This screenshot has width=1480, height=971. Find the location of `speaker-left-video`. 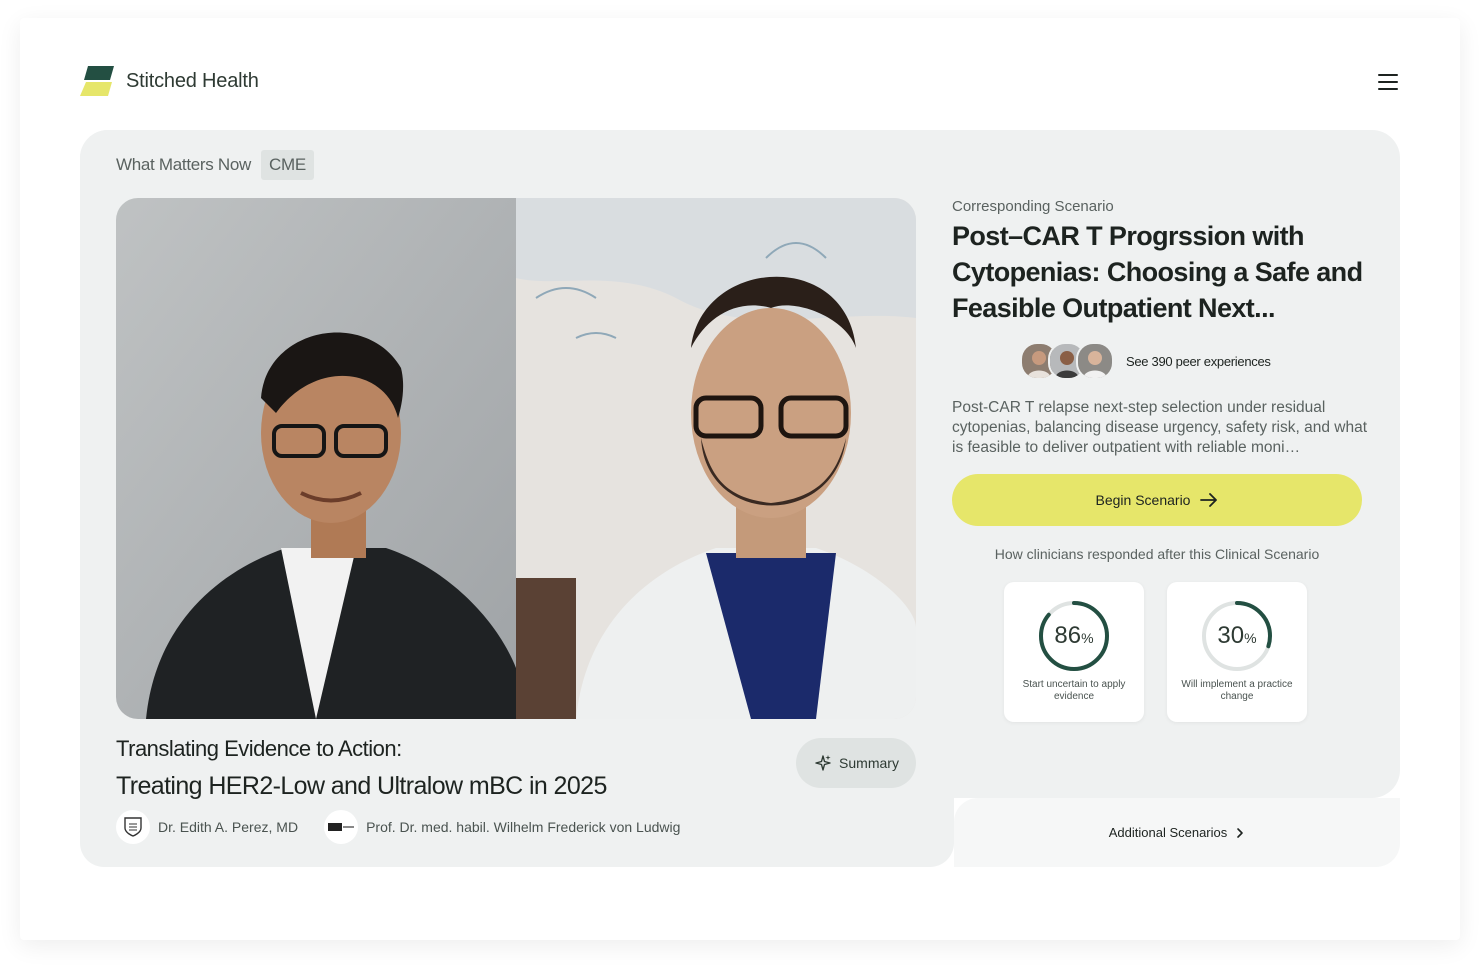

speaker-left-video is located at coordinates (316, 458).